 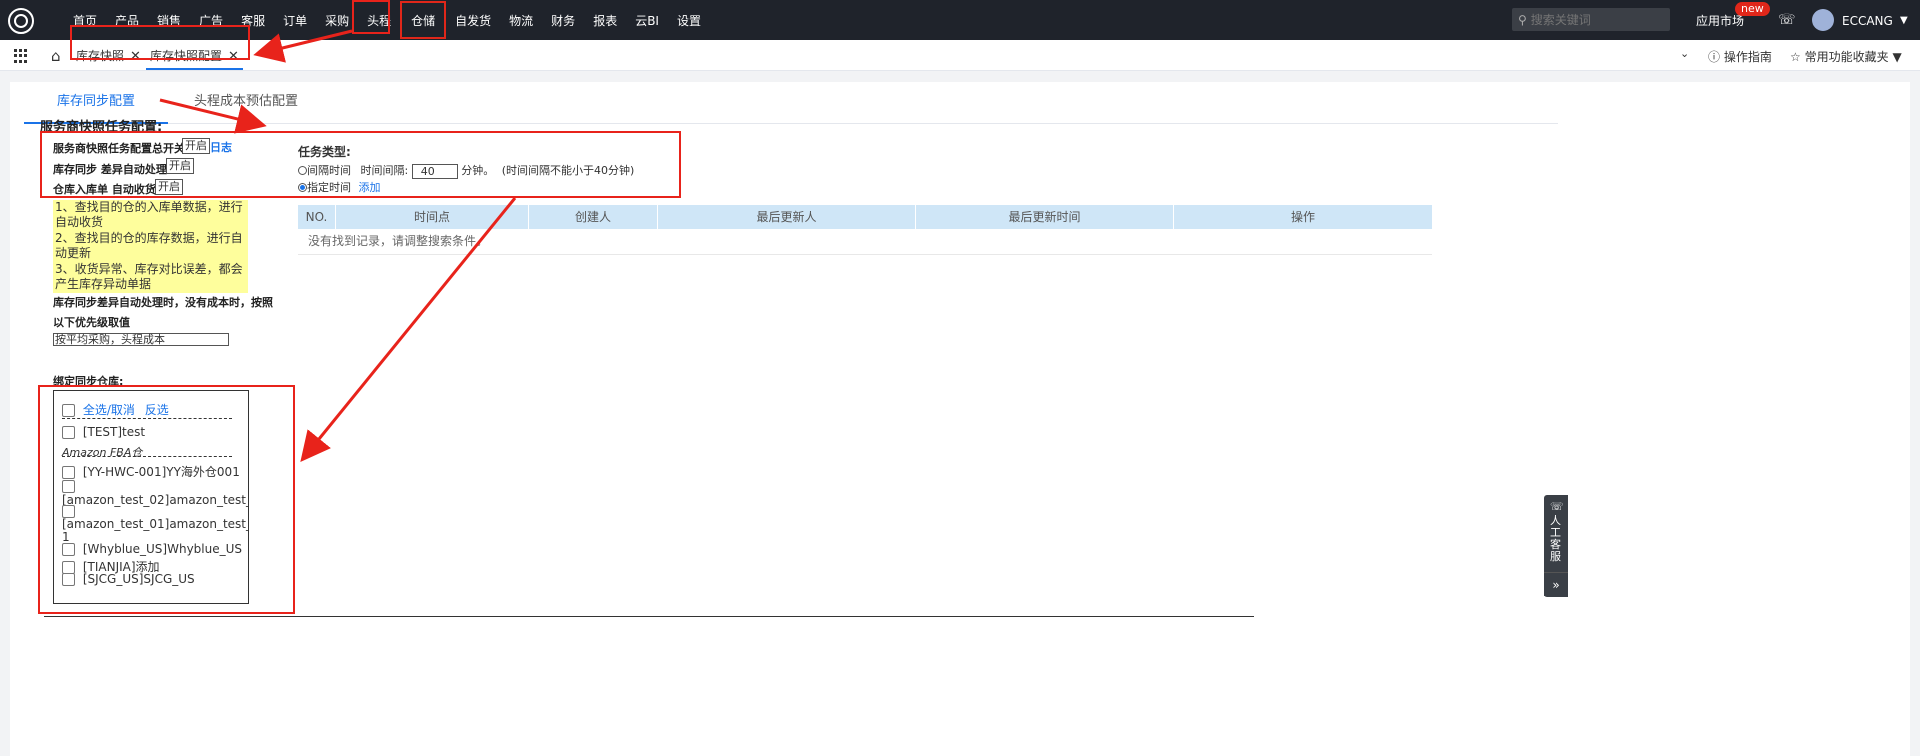 I want to click on tab-bar: ⌂ 库存快照 ✕ 库存快照配置 ✕ ⌄ ⓘ 操作指南 ☆ 常用功能收藏夹 ▼, so click(x=960, y=55).